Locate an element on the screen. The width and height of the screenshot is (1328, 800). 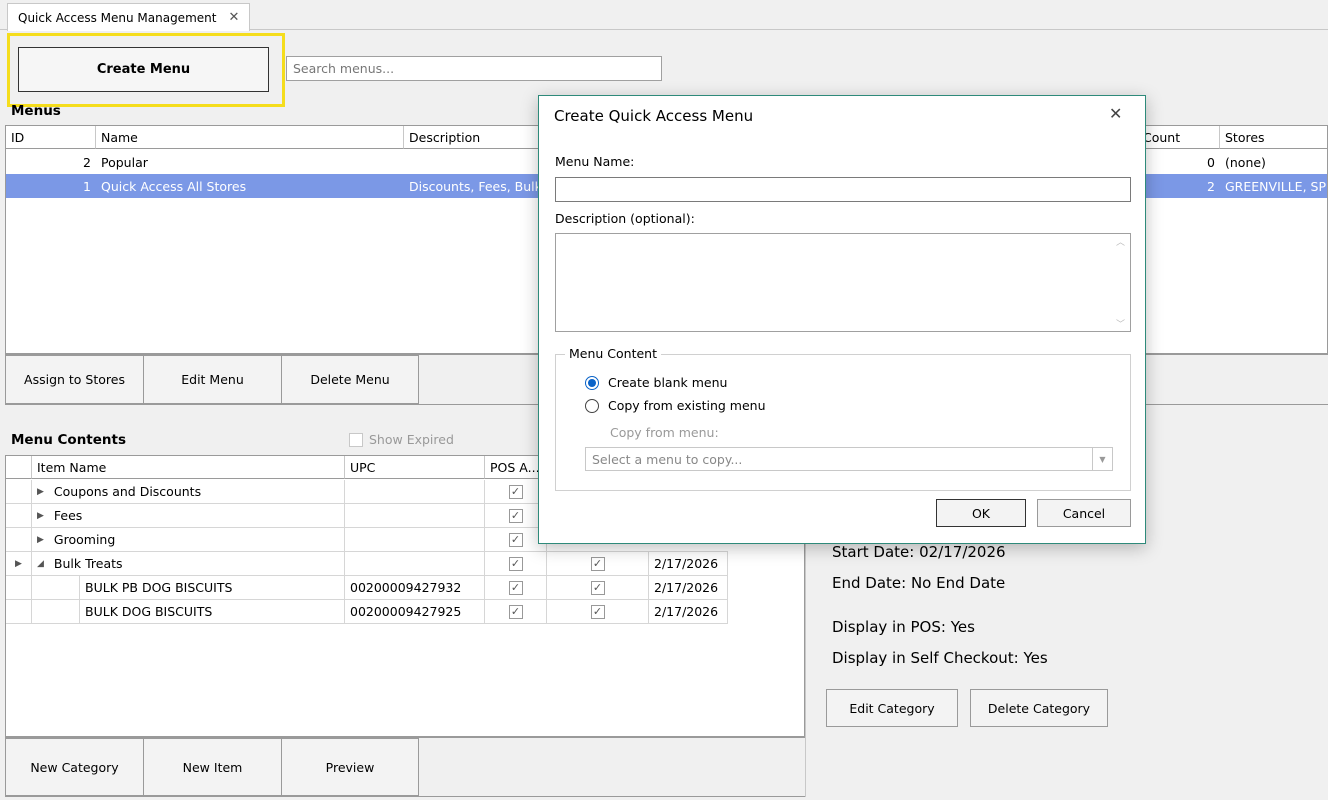
menu-name: Popular is located at coordinates (124, 162).